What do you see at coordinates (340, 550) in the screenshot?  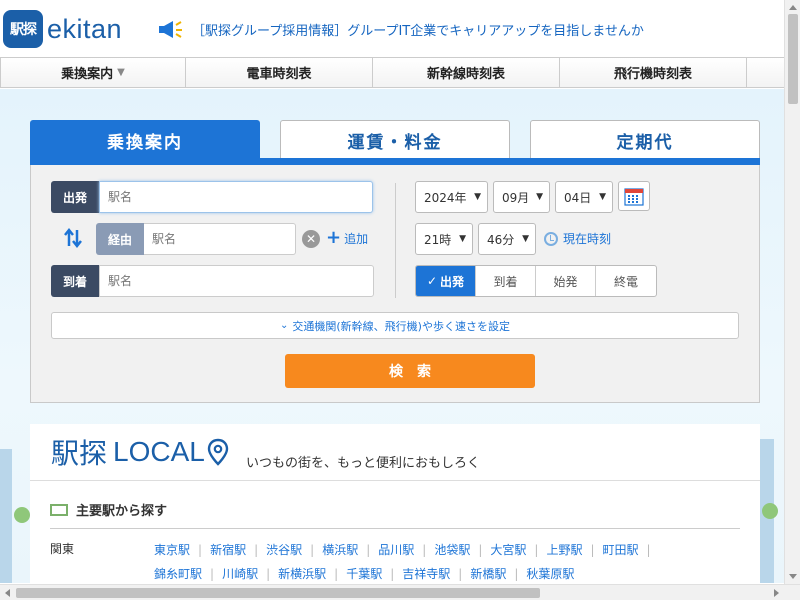 I see `station-link: 横浜駅` at bounding box center [340, 550].